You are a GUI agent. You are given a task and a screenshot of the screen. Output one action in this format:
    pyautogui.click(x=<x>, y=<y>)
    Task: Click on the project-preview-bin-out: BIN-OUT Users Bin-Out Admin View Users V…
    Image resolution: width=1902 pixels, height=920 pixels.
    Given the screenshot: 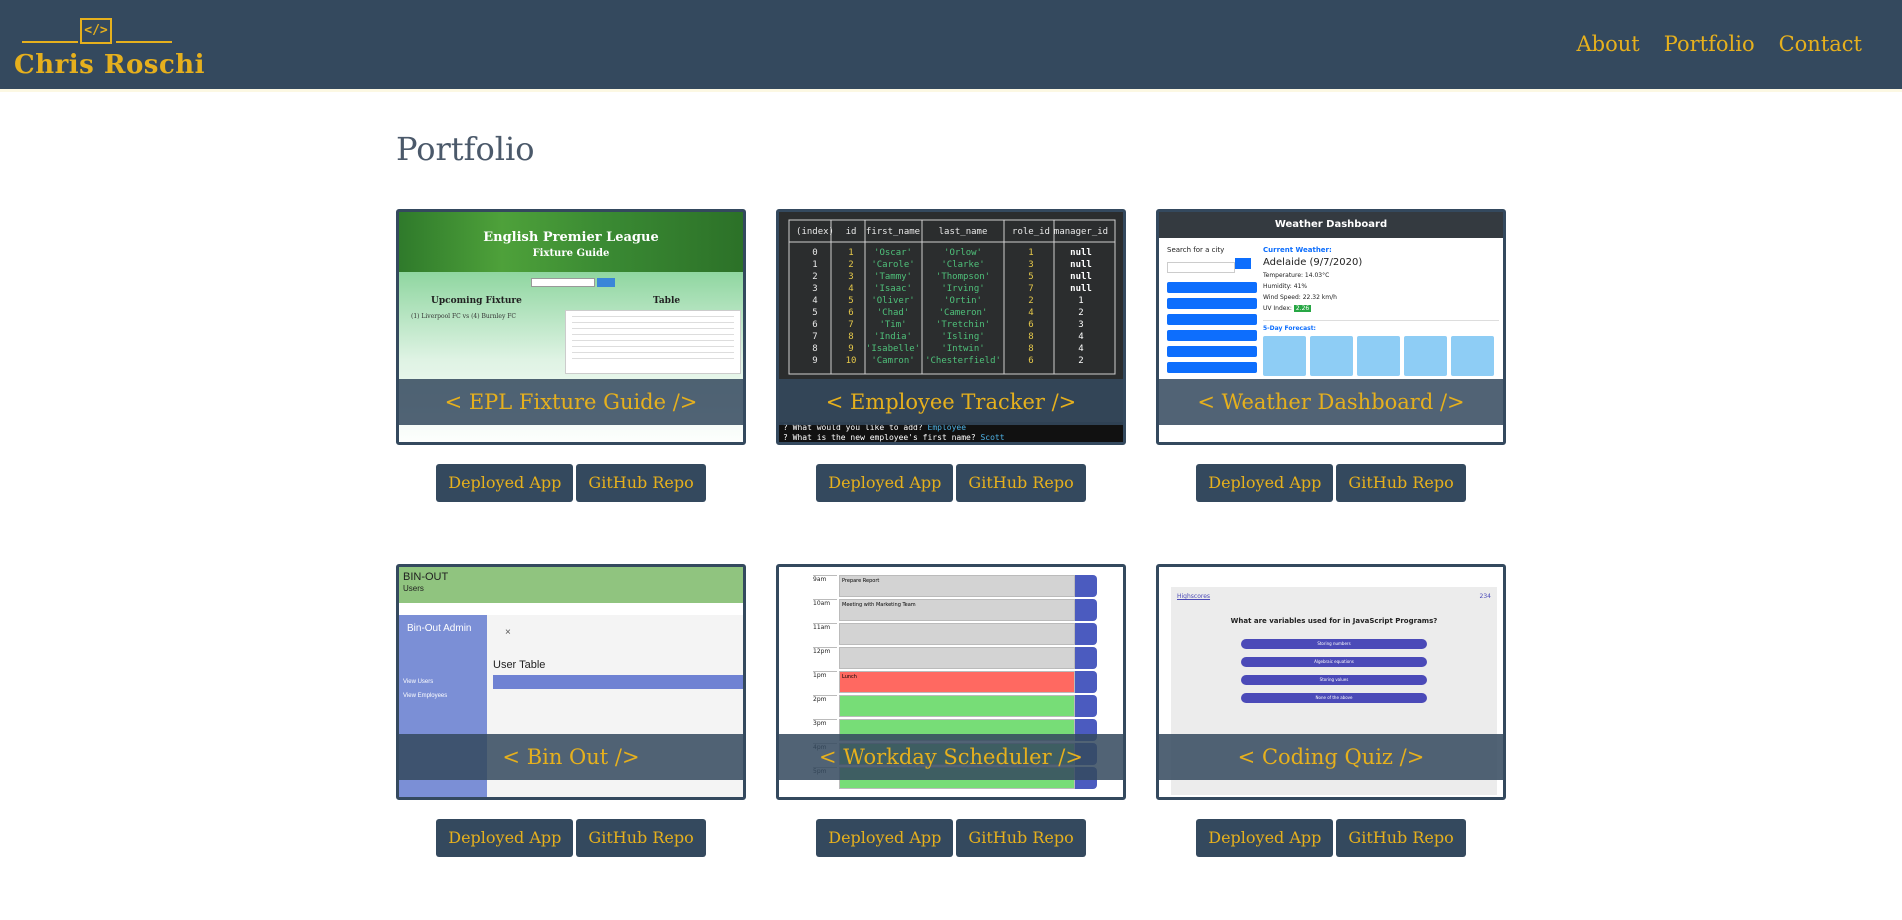 What is the action you would take?
    pyautogui.click(x=571, y=682)
    